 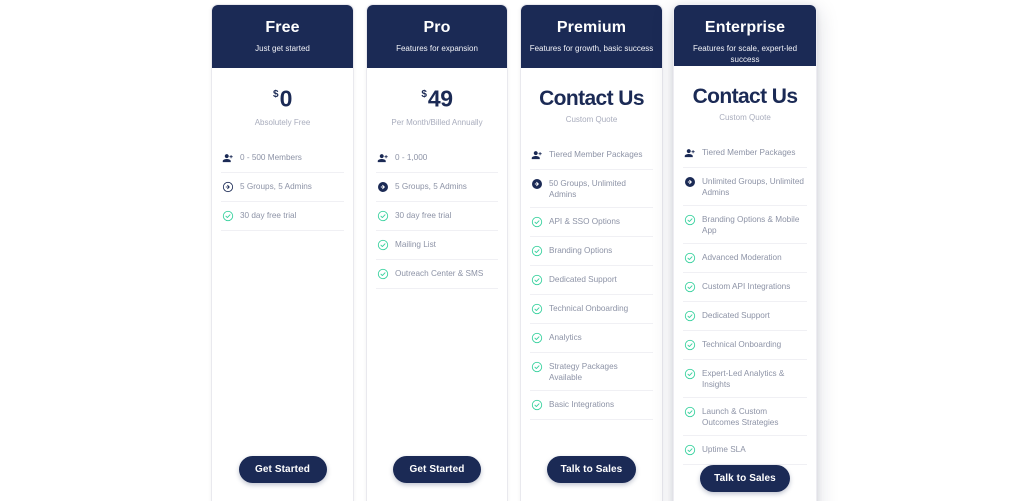 I want to click on feature-item: Advanced Moderation, so click(x=745, y=258).